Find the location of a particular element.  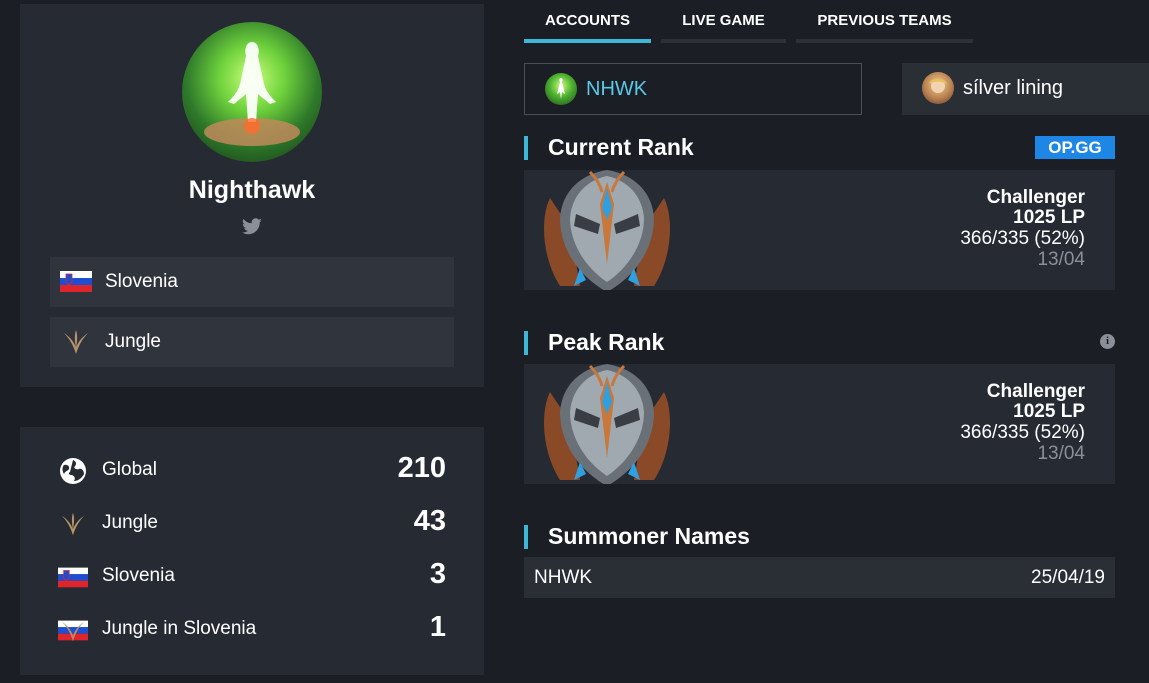

summoner-names-title: Summoner Names is located at coordinates (649, 536).